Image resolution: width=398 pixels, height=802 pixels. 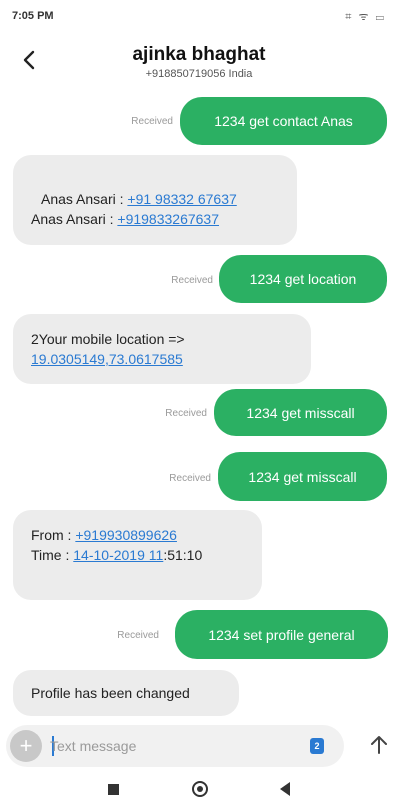 What do you see at coordinates (199, 55) in the screenshot?
I see `contact-name: ajinka bhaghat` at bounding box center [199, 55].